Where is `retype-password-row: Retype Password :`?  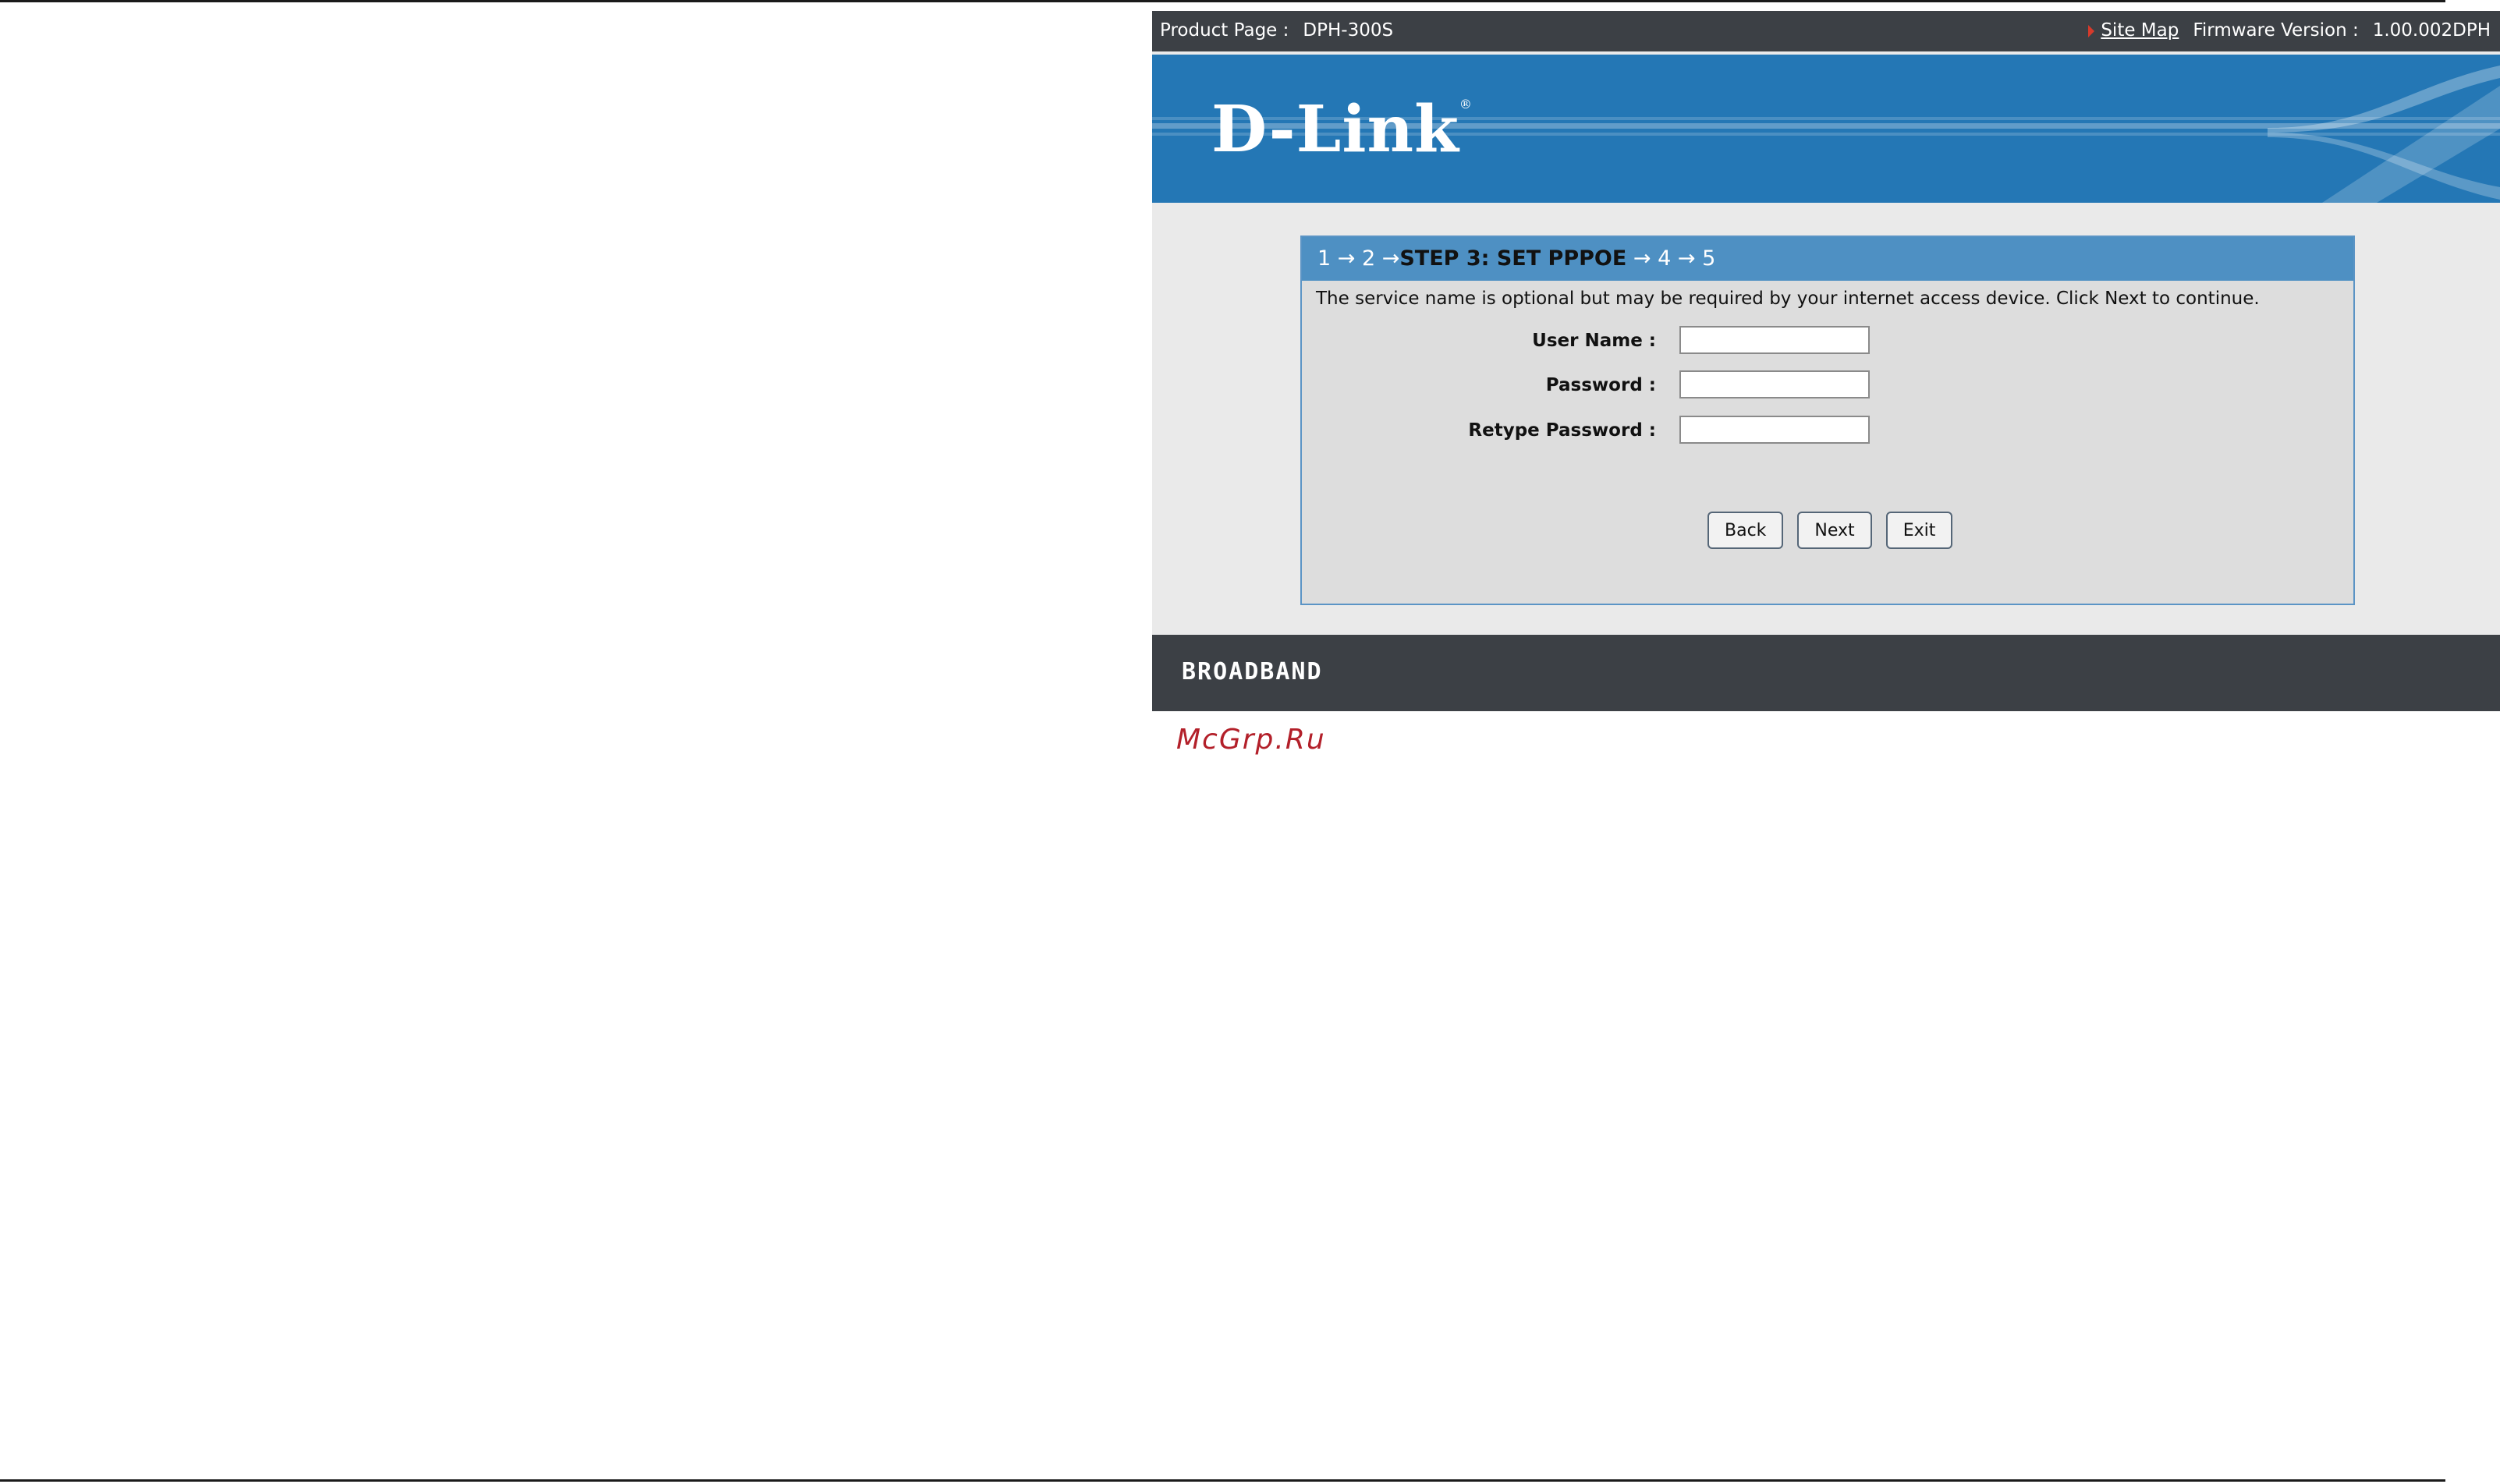 retype-password-row: Retype Password : is located at coordinates (1827, 431).